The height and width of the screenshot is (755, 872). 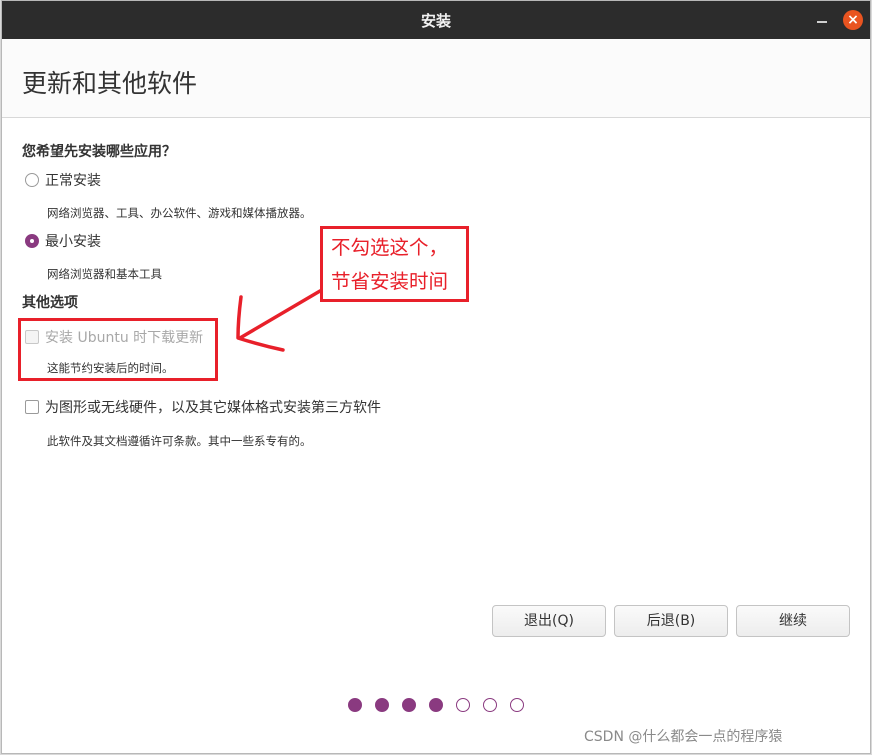 What do you see at coordinates (683, 736) in the screenshot?
I see `watermark: CSDN @什么都会一点的程序猿` at bounding box center [683, 736].